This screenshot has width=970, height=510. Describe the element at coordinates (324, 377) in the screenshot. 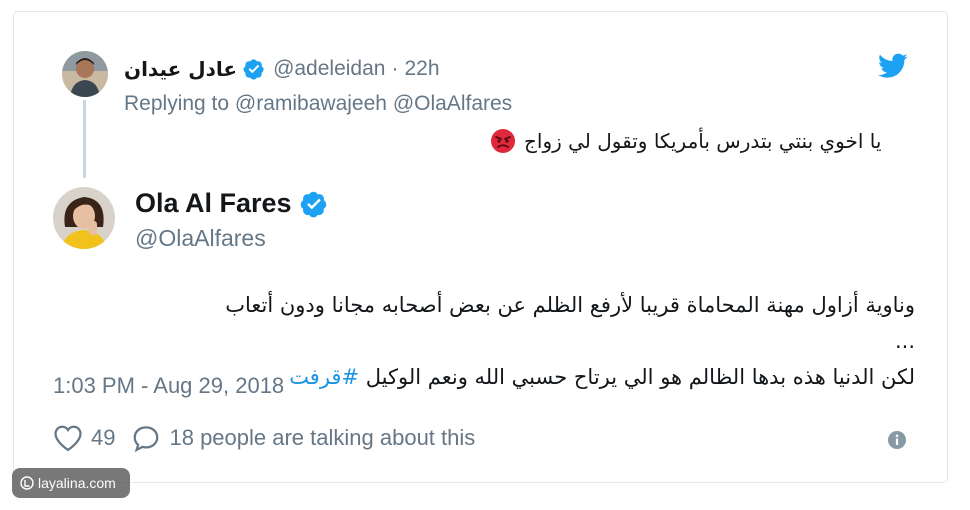

I see `hashtag-link: #قرفت` at that location.